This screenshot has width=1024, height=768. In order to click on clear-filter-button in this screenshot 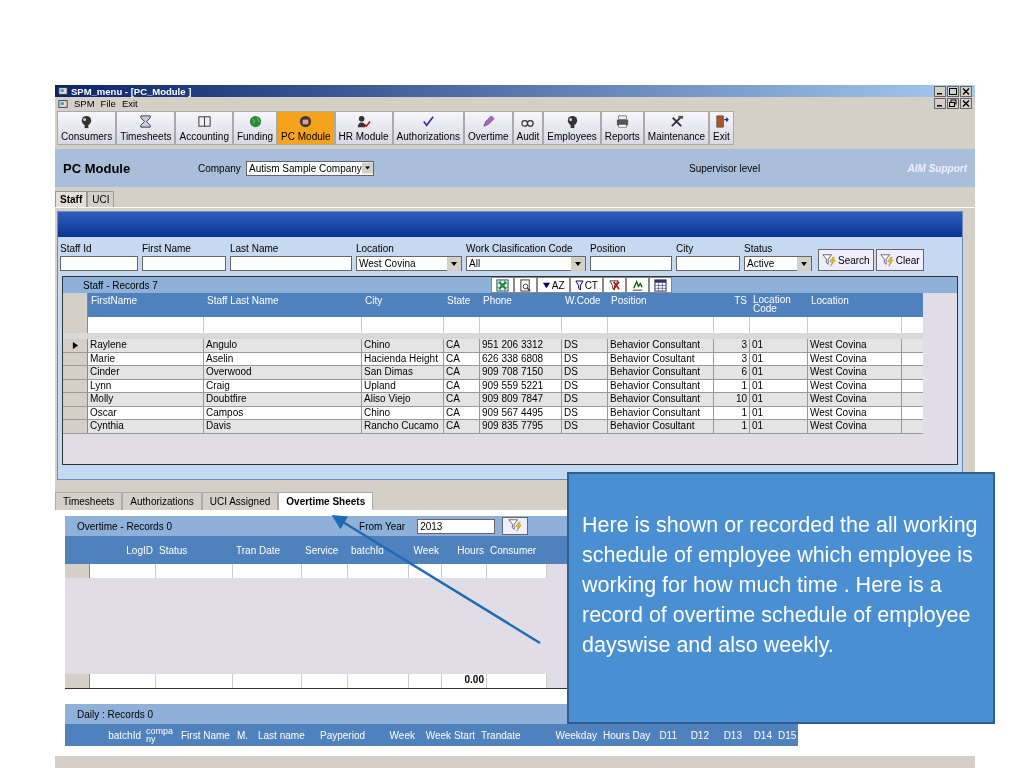, I will do `click(614, 285)`.